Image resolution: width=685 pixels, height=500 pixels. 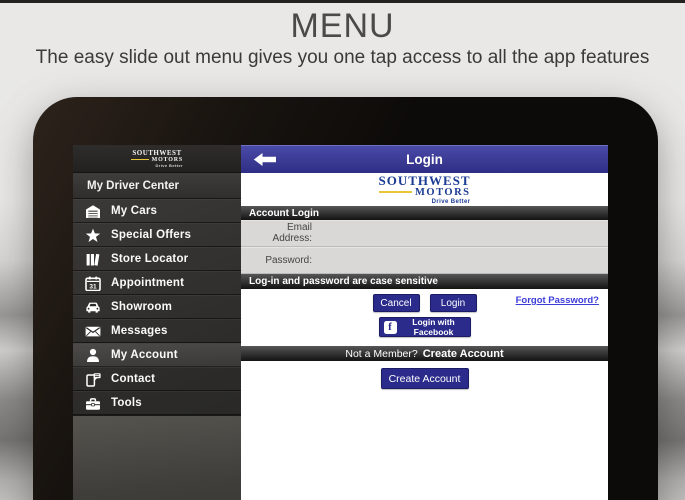 I want to click on svg-text: 31, so click(x=93, y=286).